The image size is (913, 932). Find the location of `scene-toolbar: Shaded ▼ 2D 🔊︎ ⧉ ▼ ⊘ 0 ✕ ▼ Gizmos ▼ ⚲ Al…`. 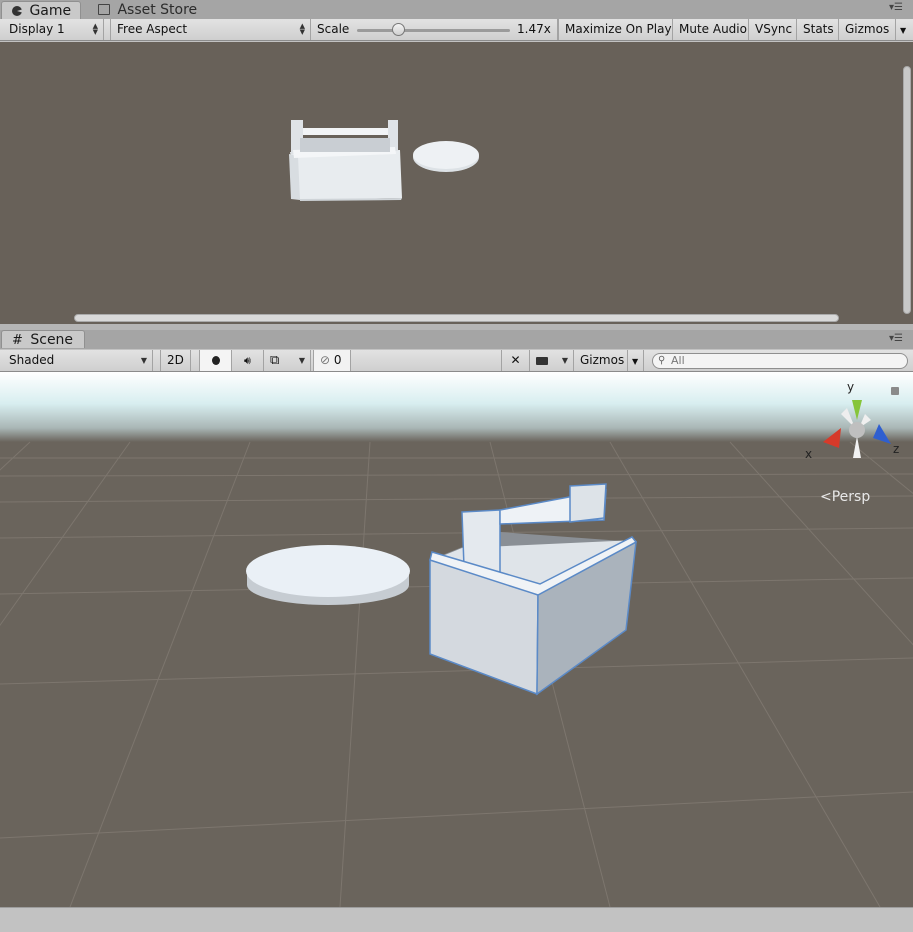

scene-toolbar: Shaded ▼ 2D 🔊︎ ⧉ ▼ ⊘ 0 ✕ ▼ Gizmos ▼ ⚲ Al… is located at coordinates (456, 361).